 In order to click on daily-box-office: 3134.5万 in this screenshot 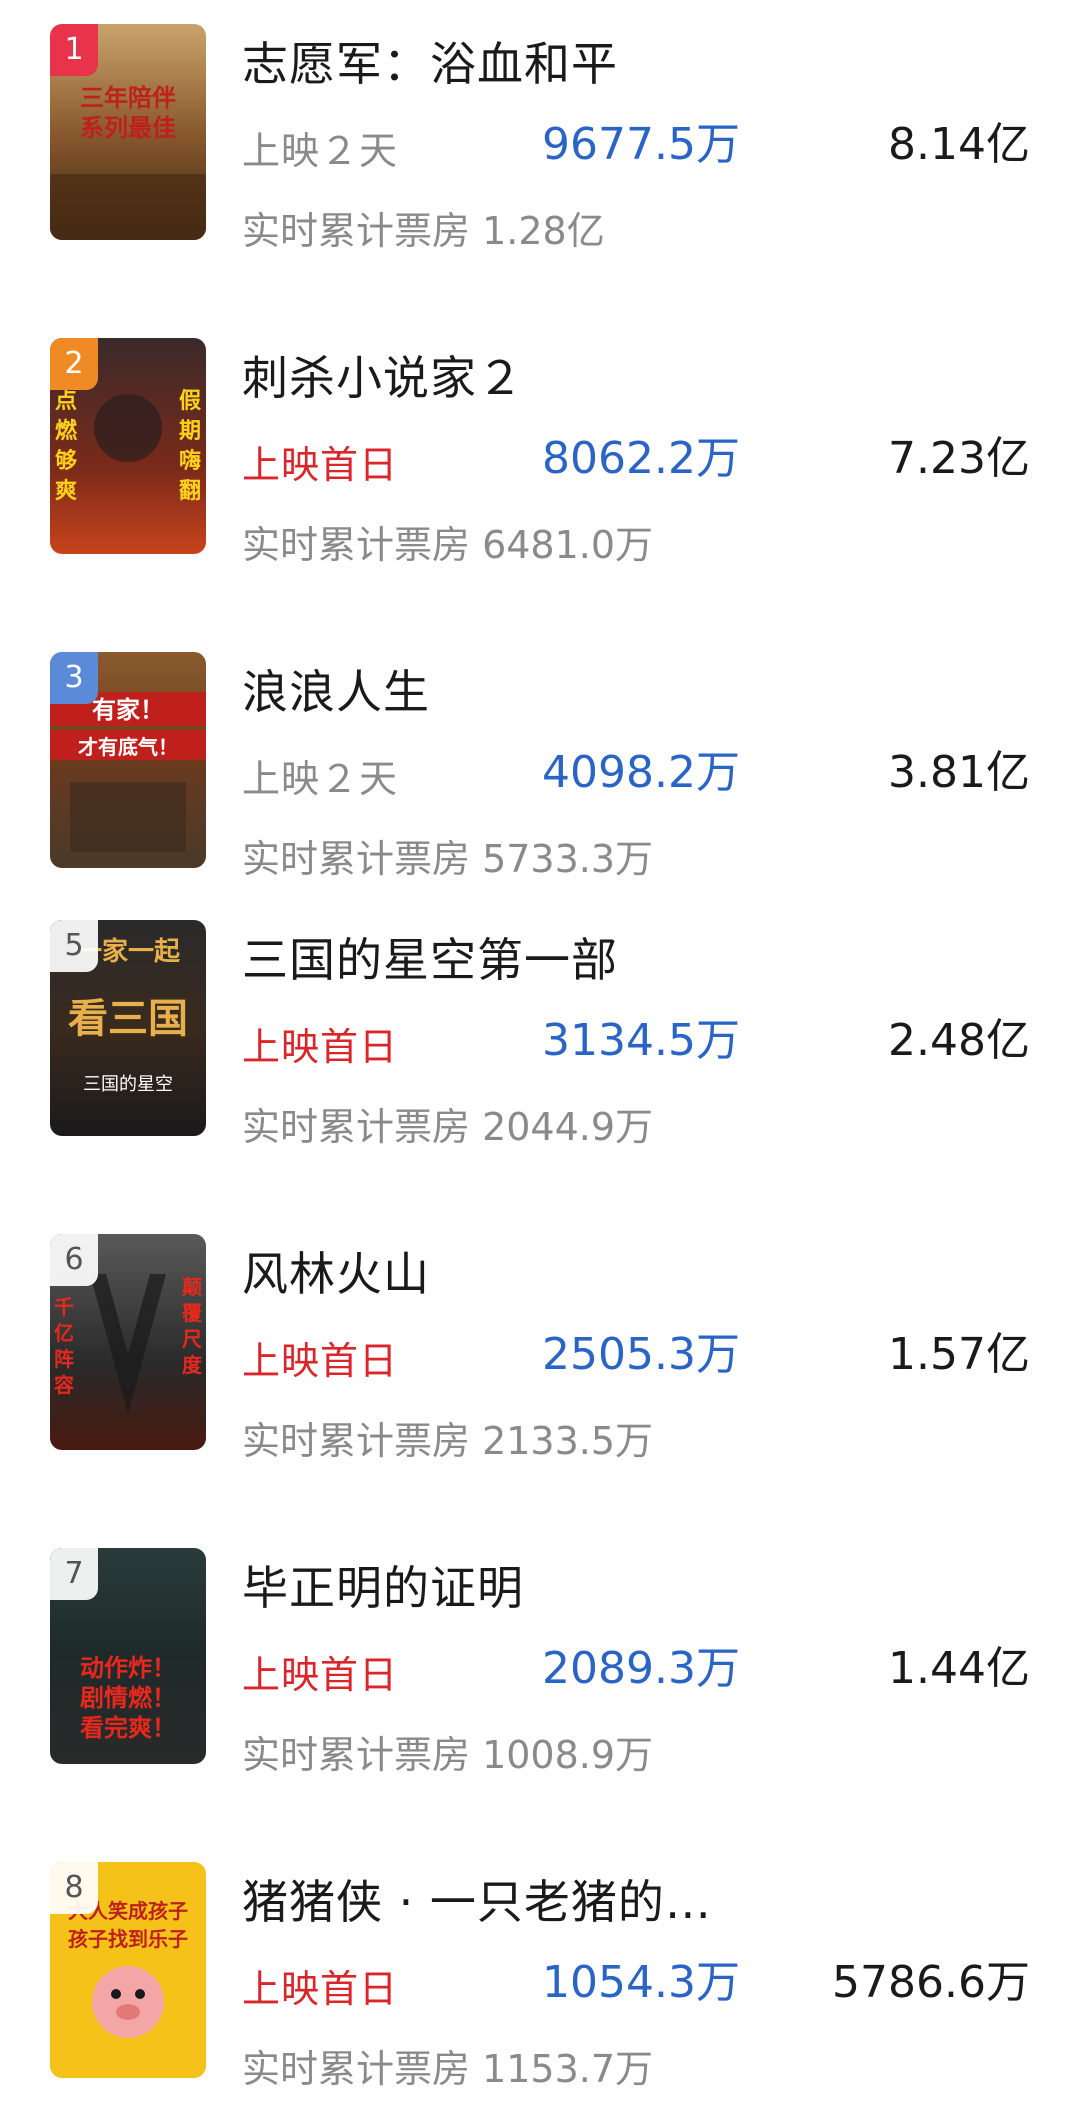, I will do `click(641, 1040)`.